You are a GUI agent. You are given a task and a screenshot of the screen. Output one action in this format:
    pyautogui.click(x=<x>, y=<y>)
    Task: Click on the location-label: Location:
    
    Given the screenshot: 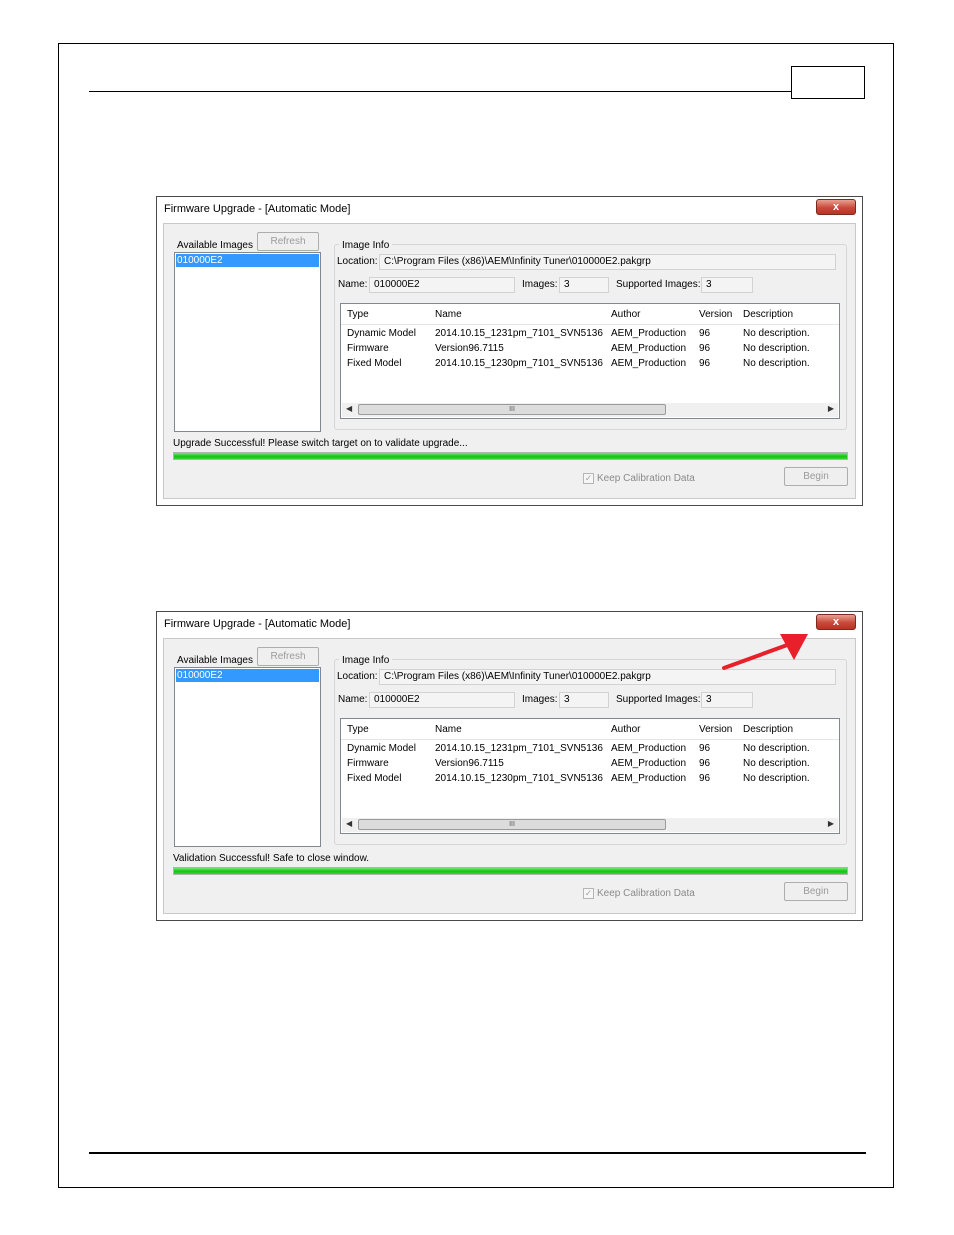 What is the action you would take?
    pyautogui.click(x=357, y=676)
    